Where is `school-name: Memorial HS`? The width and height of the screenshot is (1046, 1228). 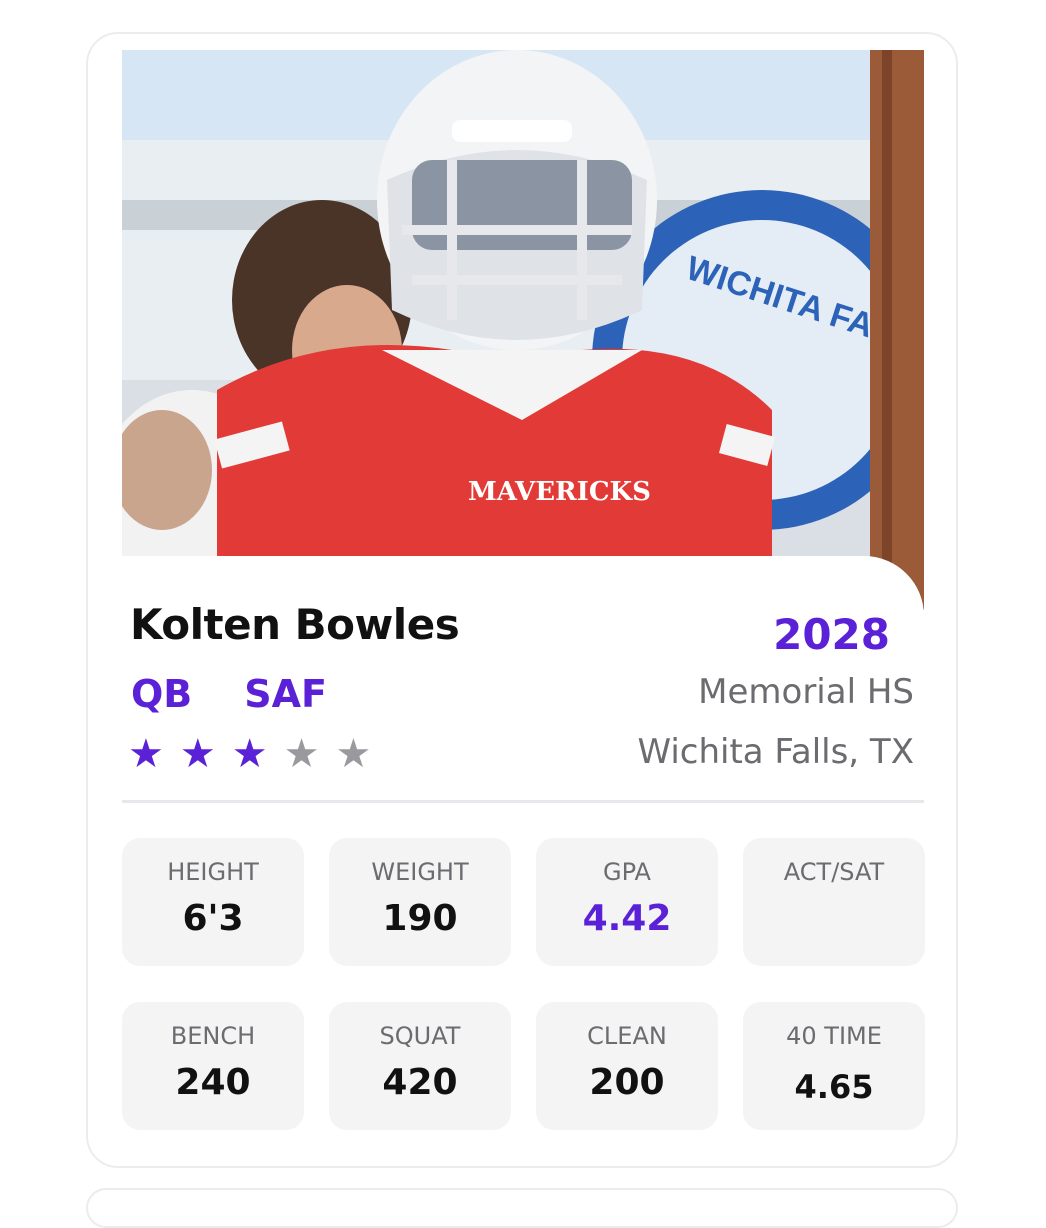 school-name: Memorial HS is located at coordinates (806, 692).